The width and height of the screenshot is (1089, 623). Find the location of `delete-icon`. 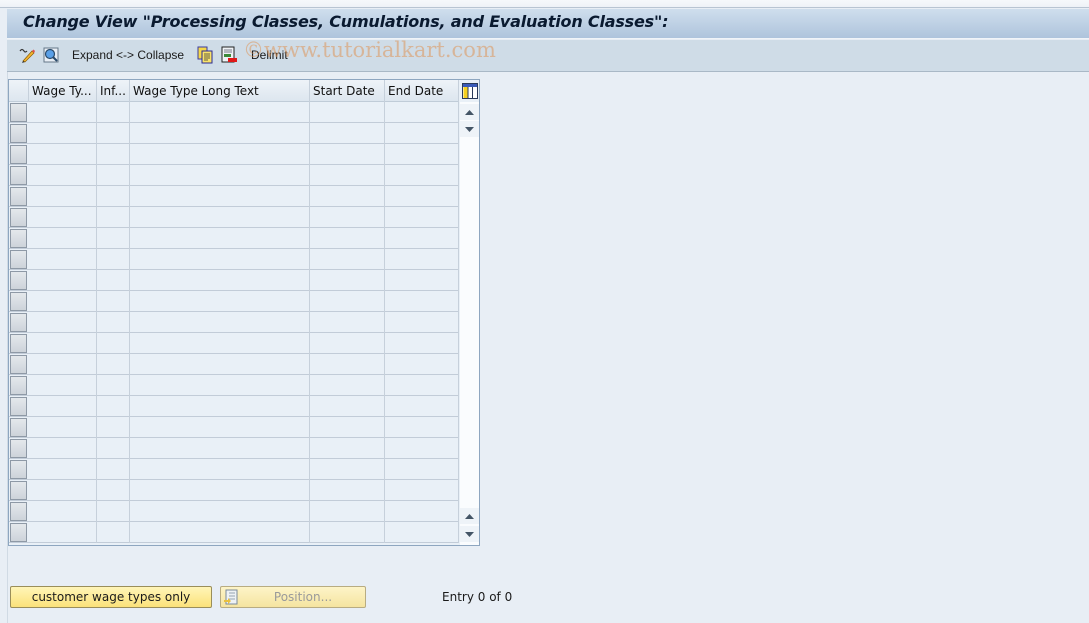

delete-icon is located at coordinates (229, 55).